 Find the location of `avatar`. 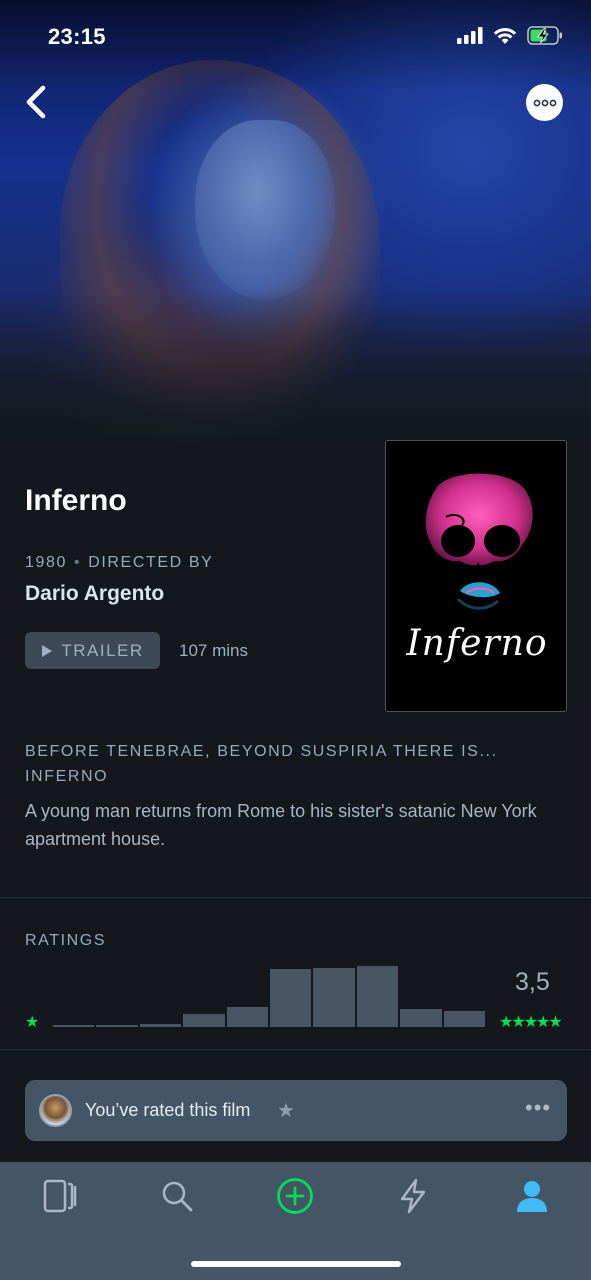

avatar is located at coordinates (55, 1110).